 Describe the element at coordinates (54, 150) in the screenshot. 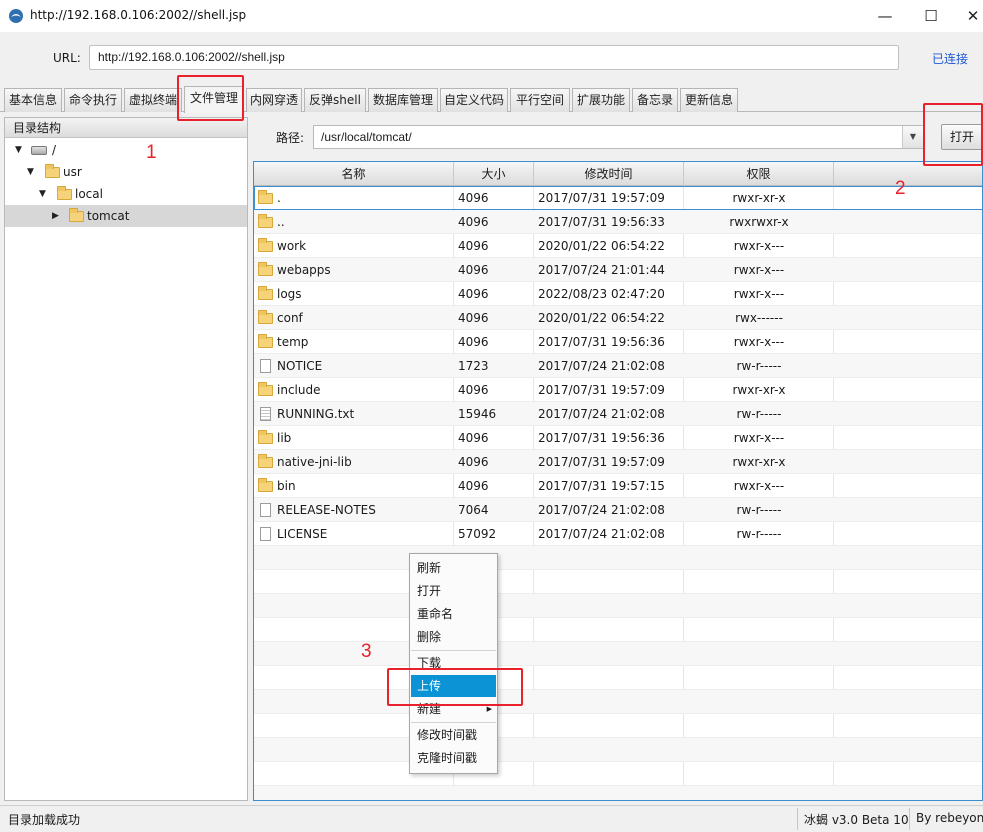

I see `tree-node-label: /` at that location.